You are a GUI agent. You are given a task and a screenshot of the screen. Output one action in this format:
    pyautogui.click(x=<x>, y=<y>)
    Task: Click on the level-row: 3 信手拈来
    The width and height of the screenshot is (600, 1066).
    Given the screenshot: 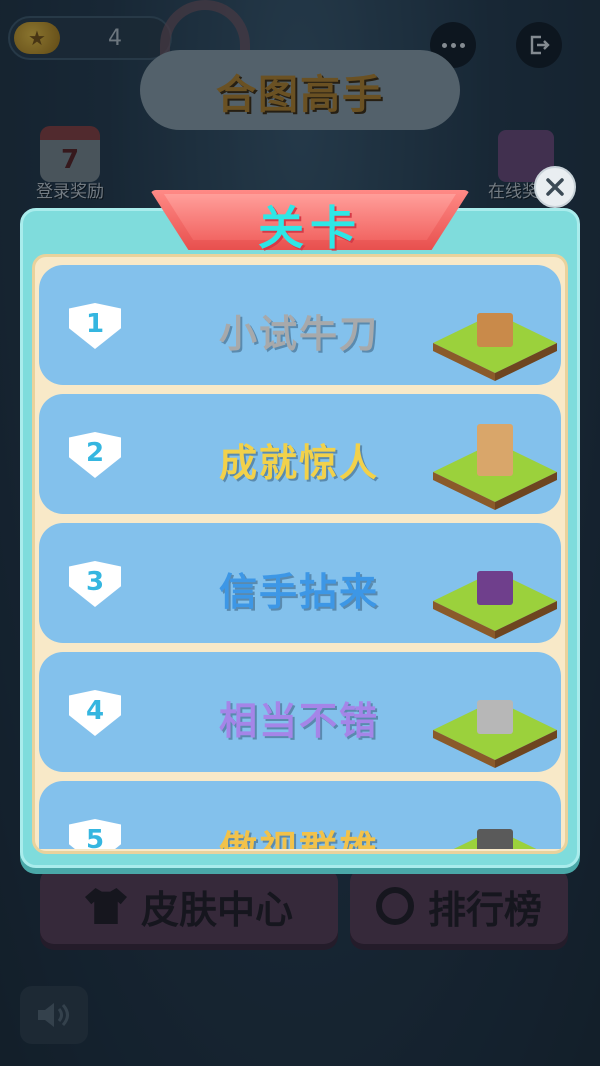 What is the action you would take?
    pyautogui.click(x=300, y=583)
    